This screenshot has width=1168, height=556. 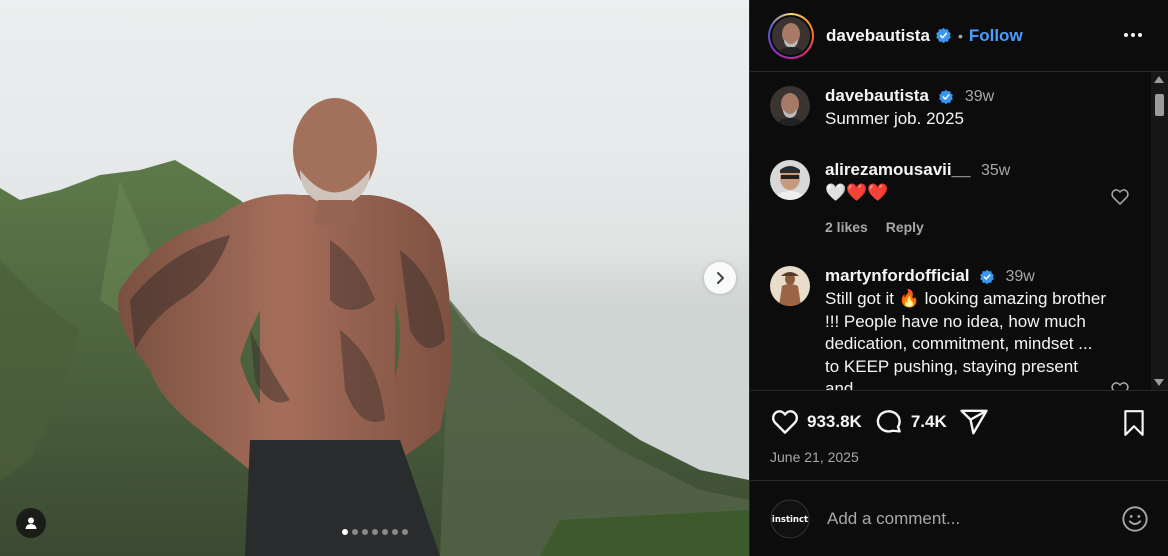 What do you see at coordinates (1159, 382) in the screenshot?
I see `scroll-down-arrow` at bounding box center [1159, 382].